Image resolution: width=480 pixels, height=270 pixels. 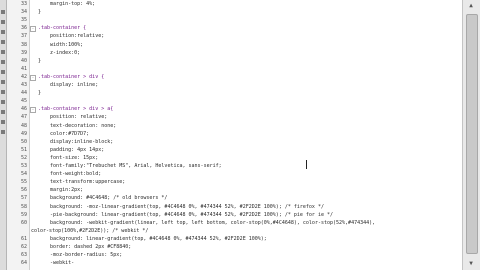 I want to click on code-text: text-transform:uppercase;, so click(x=81, y=182).